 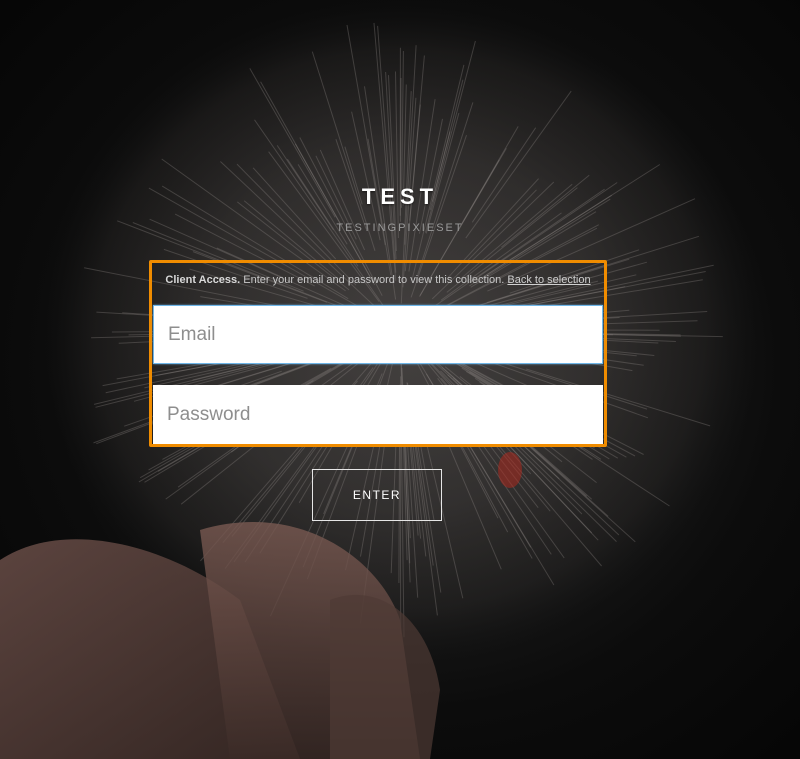 I want to click on enter-button: ENTER, so click(x=377, y=495).